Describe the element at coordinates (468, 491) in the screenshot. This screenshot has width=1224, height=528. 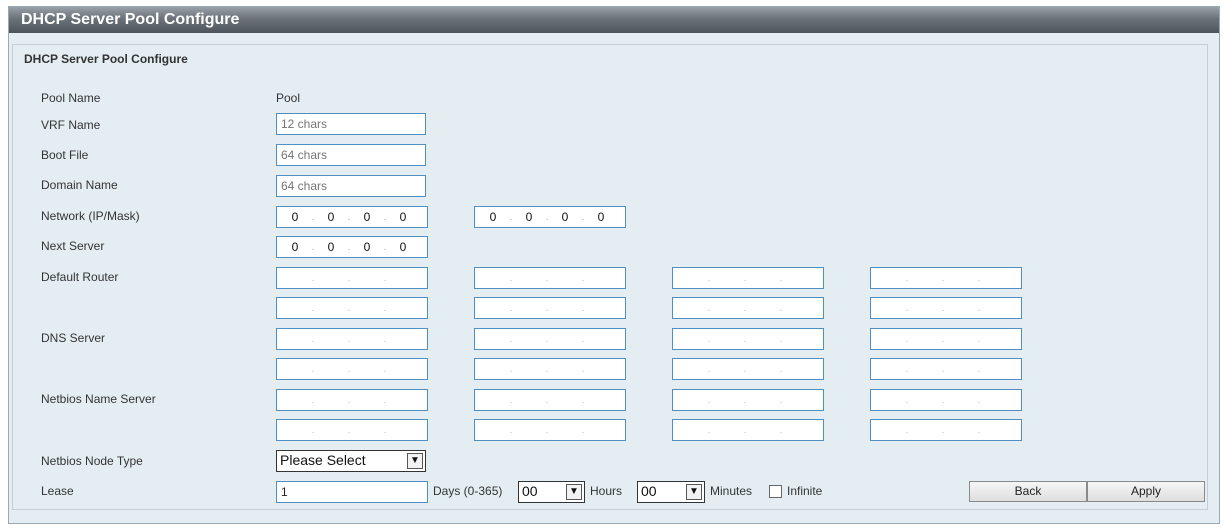
I see `days-label: Days (0-365)` at that location.